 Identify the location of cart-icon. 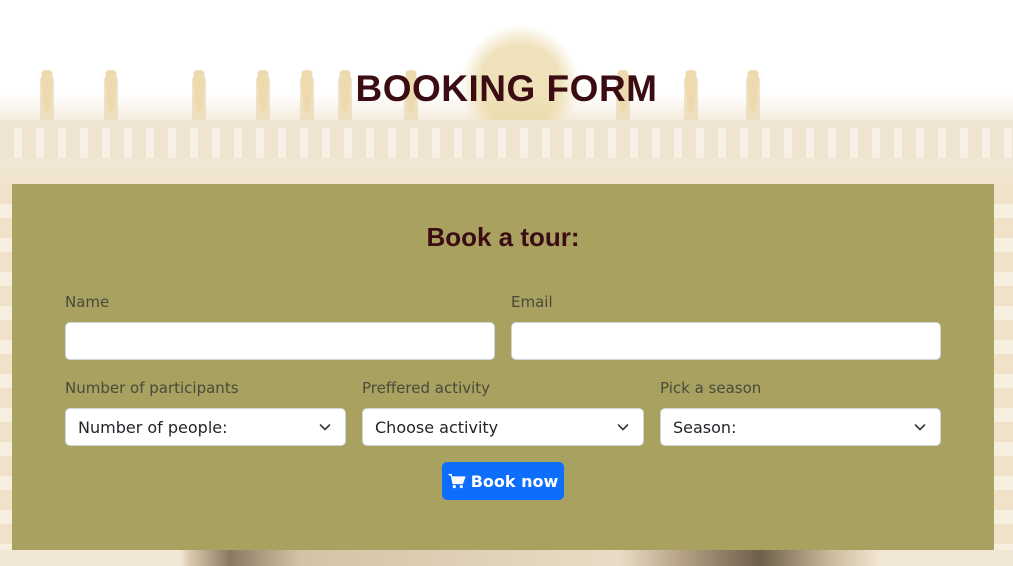
(457, 481).